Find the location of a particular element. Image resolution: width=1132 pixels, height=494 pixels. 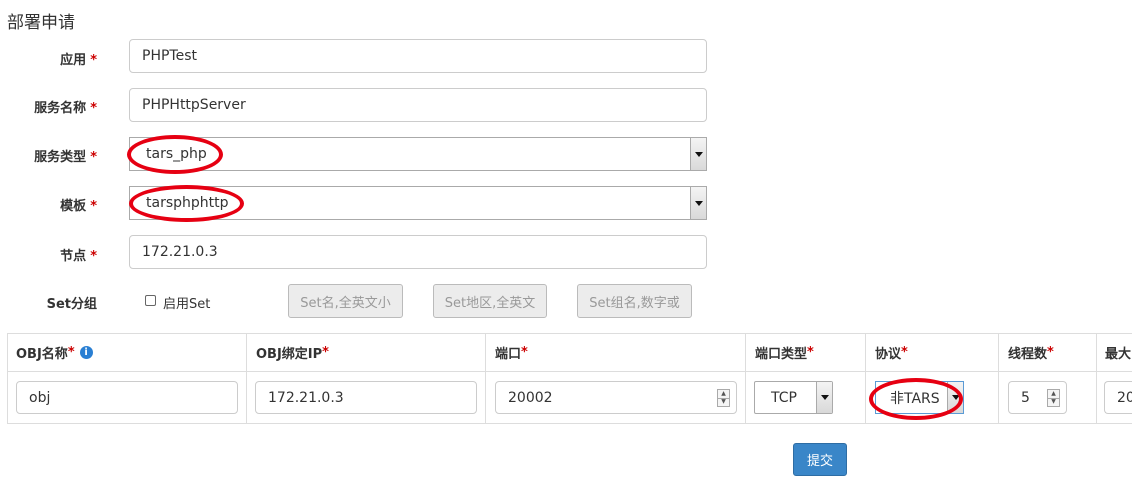

server-type-label: 服务类型 * is located at coordinates (65, 157).